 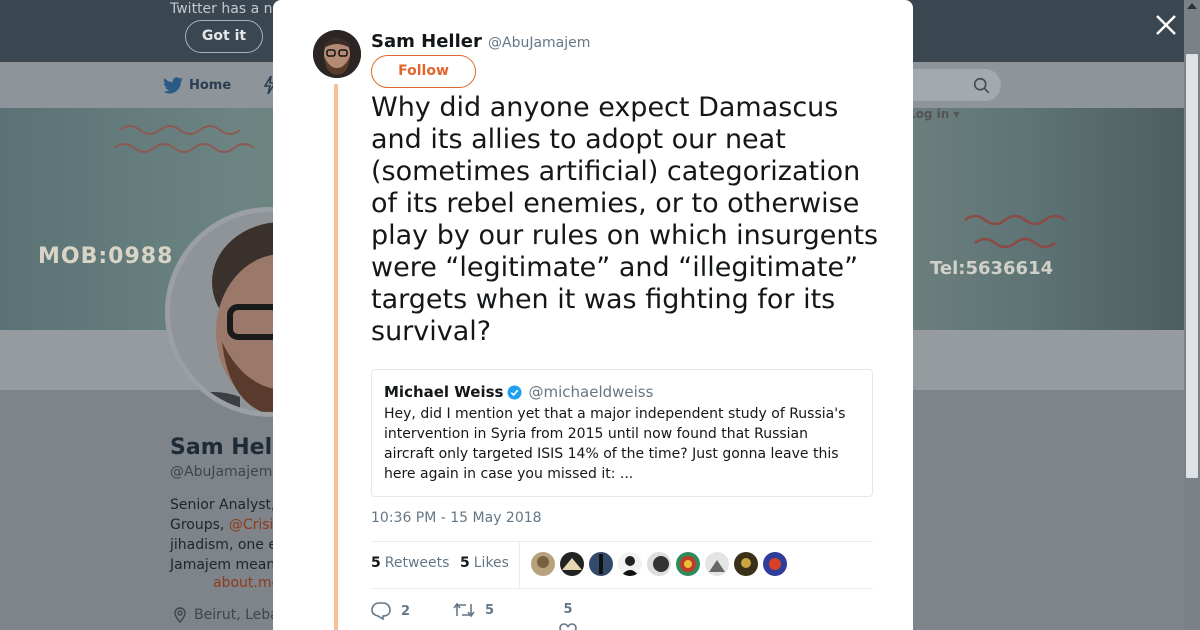 What do you see at coordinates (223, 545) in the screenshot?
I see `bio-line: jihadism, one e` at bounding box center [223, 545].